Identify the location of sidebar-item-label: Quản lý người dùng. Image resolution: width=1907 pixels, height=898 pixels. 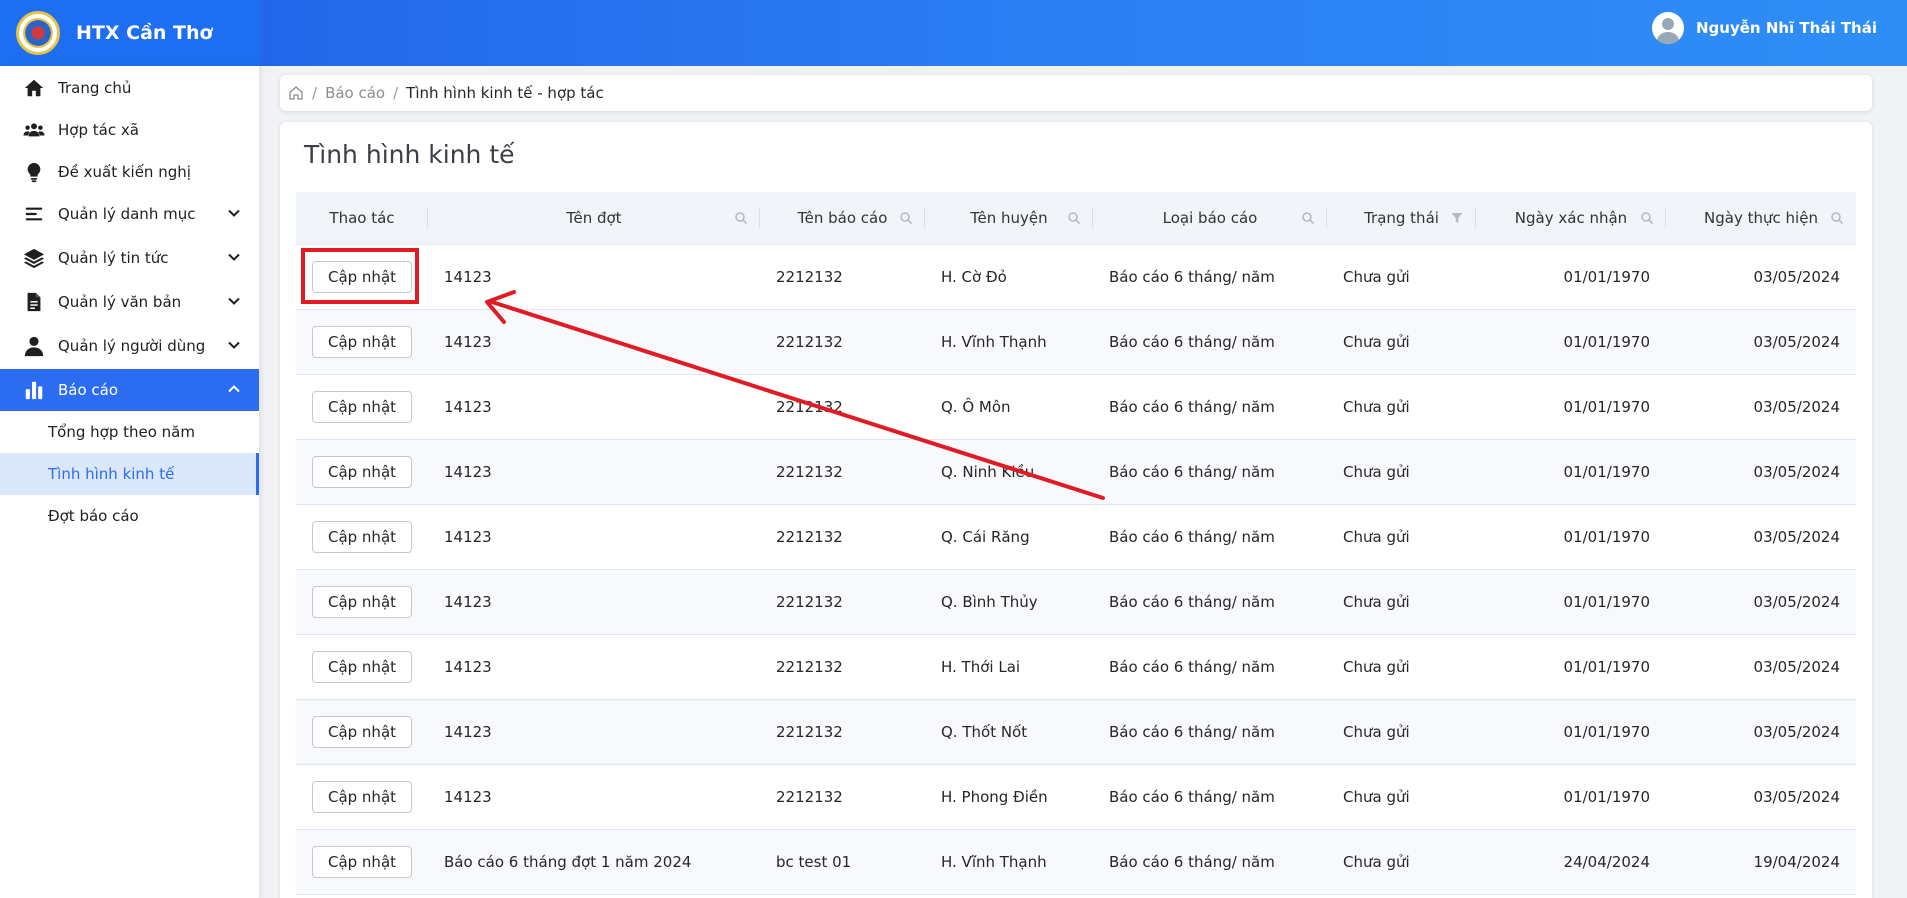
(132, 346).